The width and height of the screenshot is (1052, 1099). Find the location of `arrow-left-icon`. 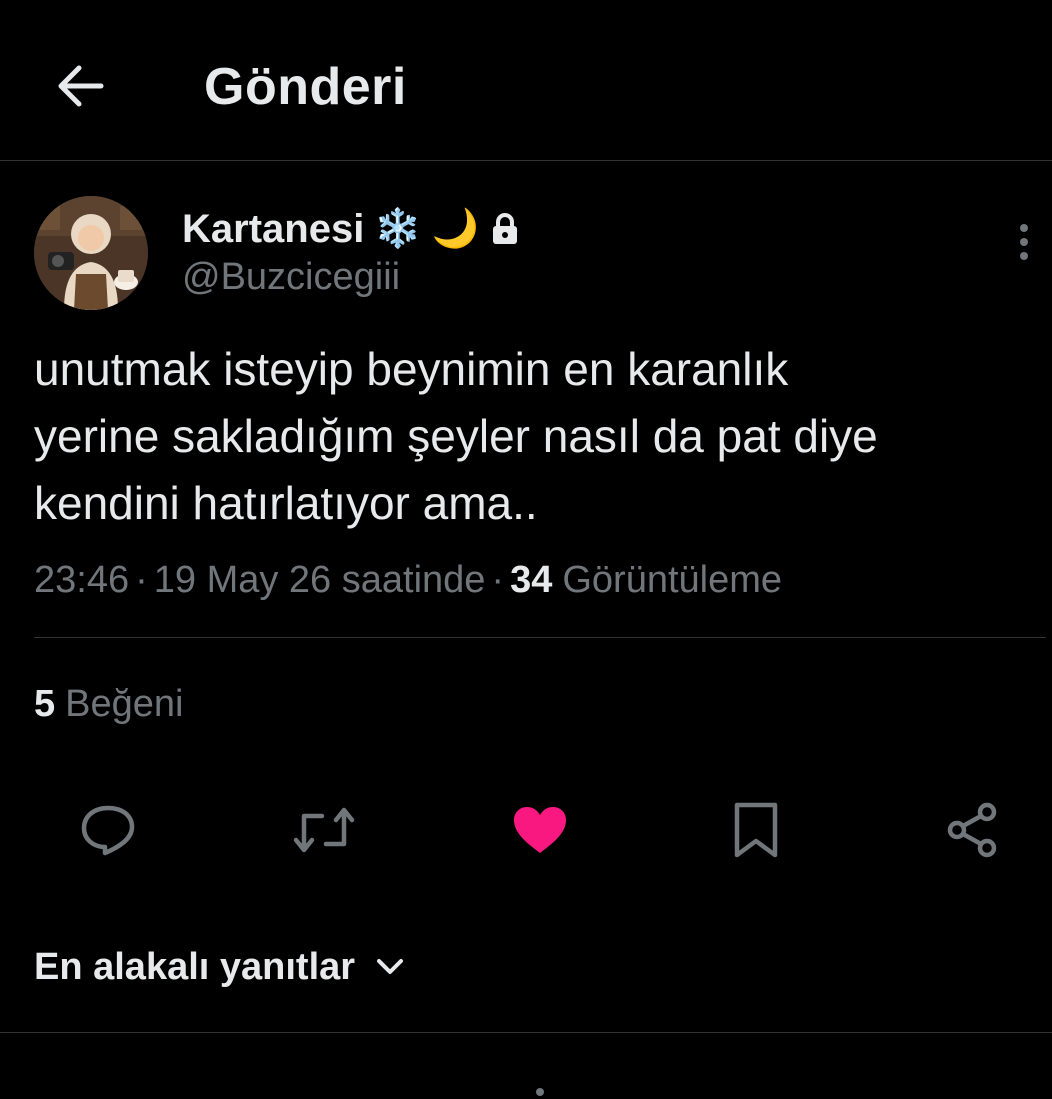

arrow-left-icon is located at coordinates (81, 86).